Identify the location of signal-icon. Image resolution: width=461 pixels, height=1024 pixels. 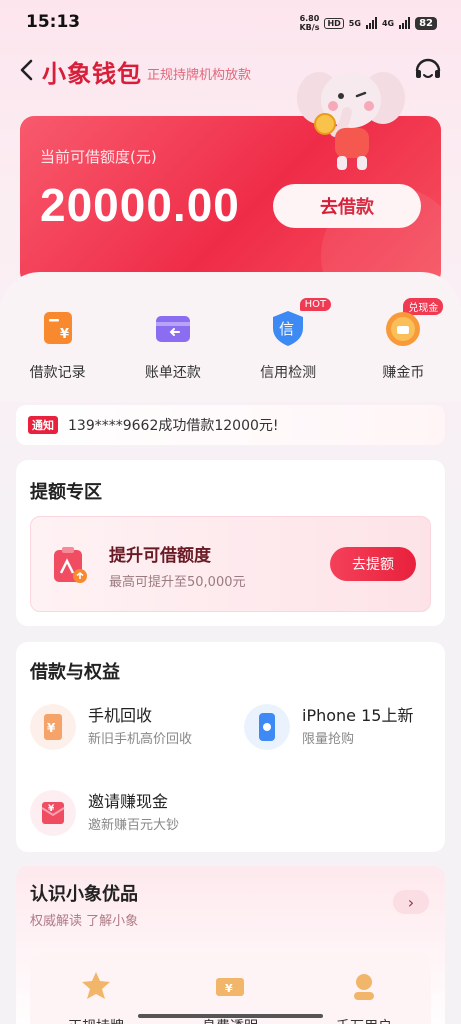
(371, 23).